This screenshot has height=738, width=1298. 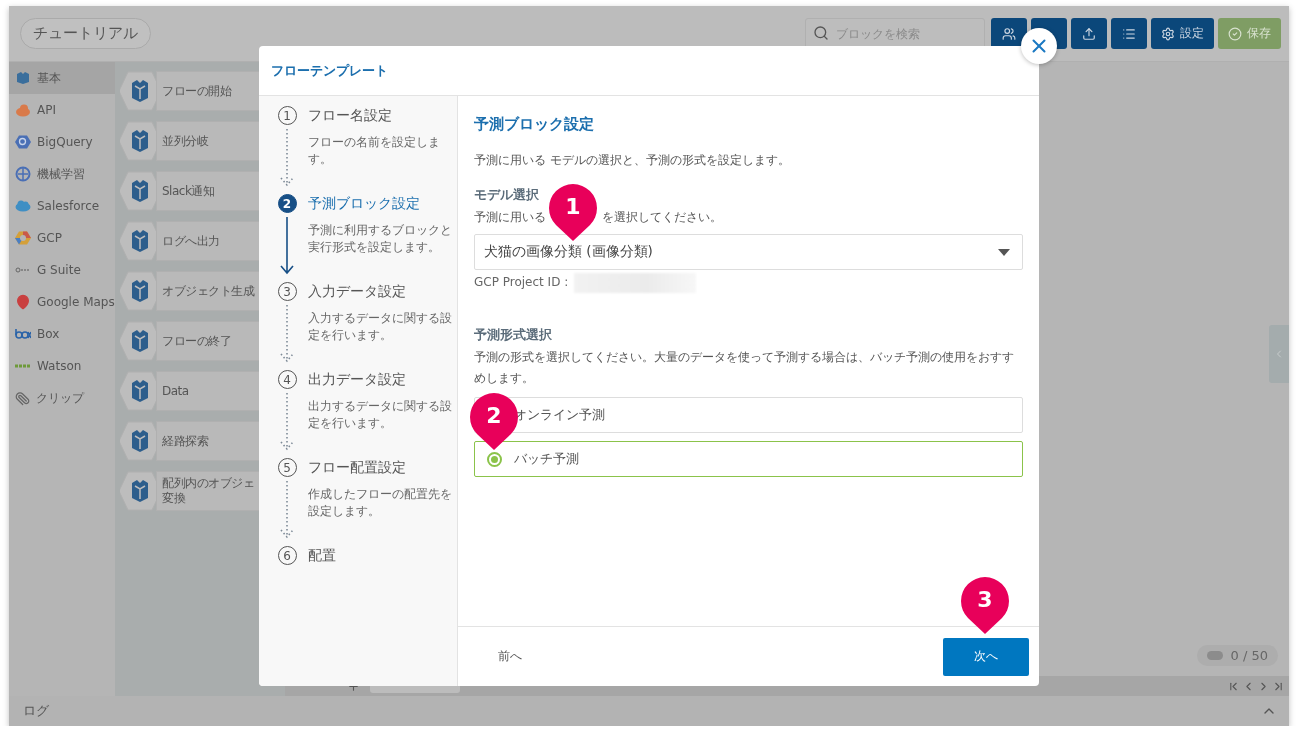 I want to click on step-description: フローの名前を設定します。, so click(x=374, y=151).